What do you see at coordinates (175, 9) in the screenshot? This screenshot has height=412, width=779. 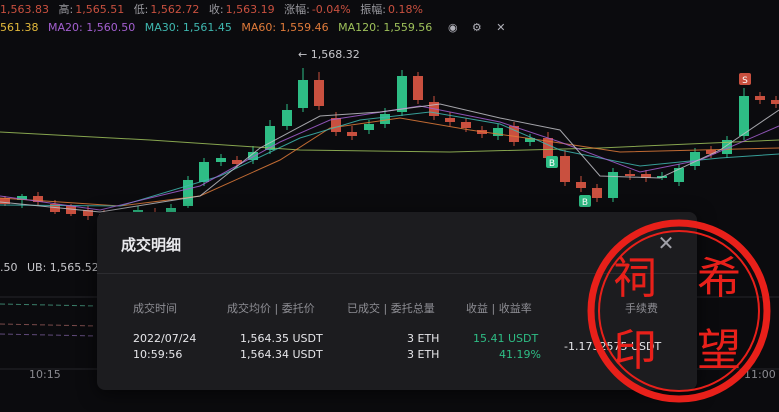 I see `low-value: 1,562.72` at bounding box center [175, 9].